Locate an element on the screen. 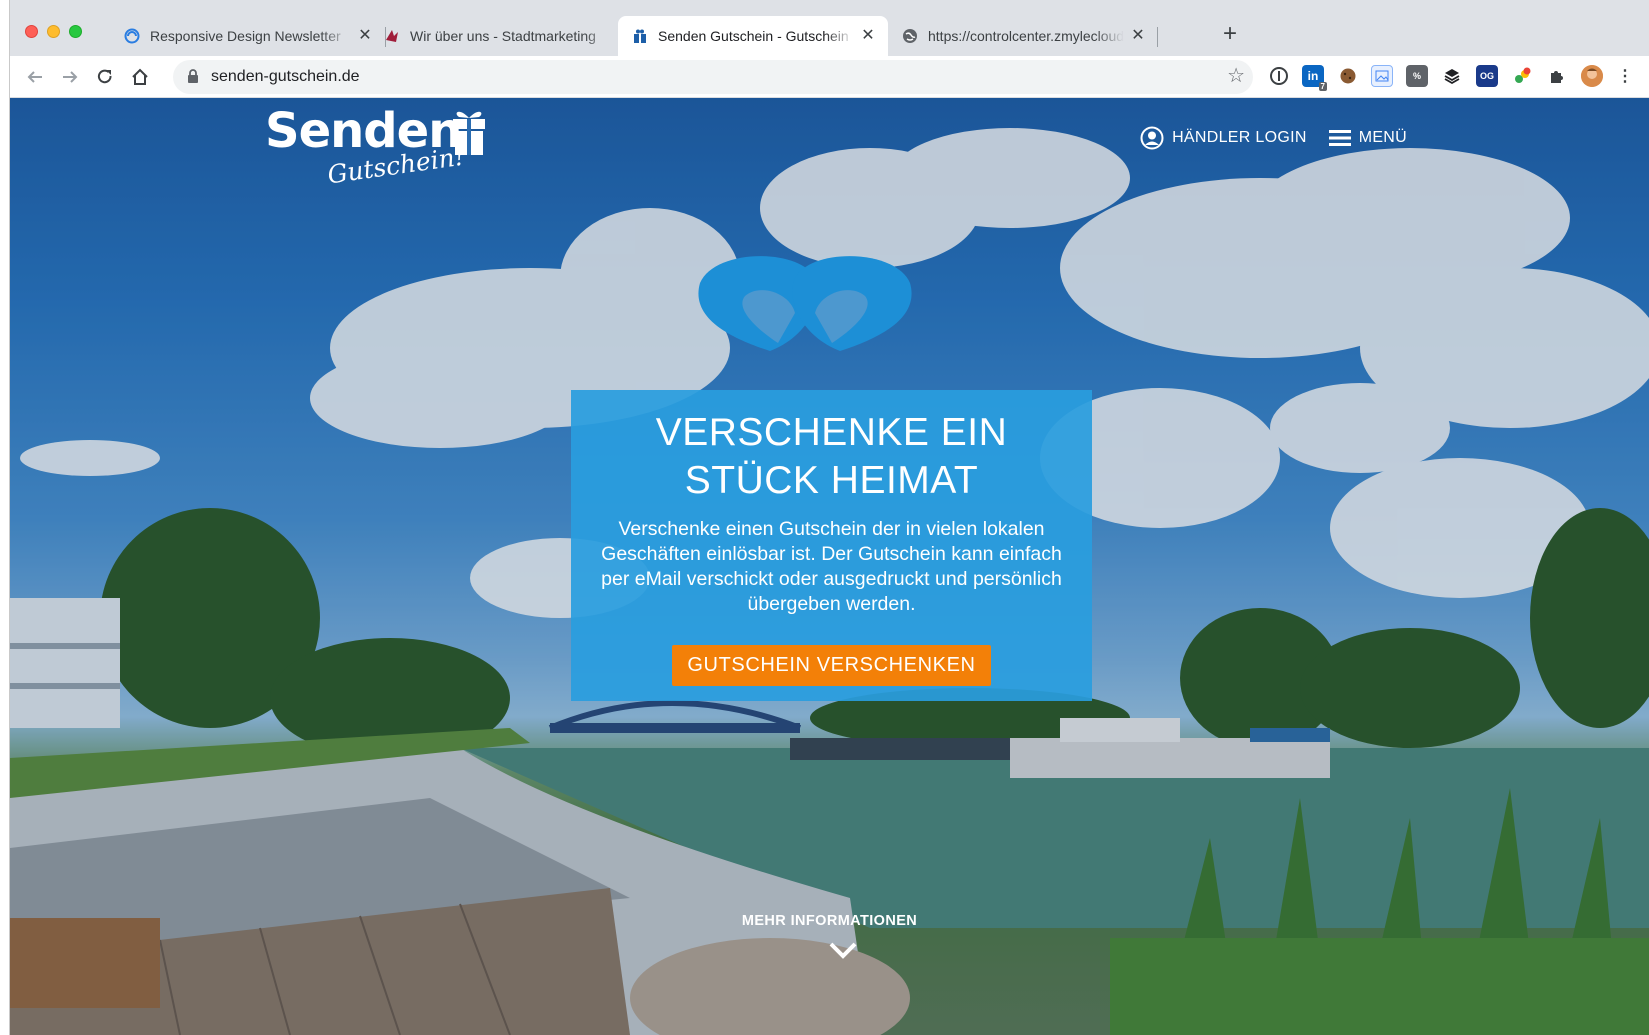 The image size is (1649, 1035). globe-icon is located at coordinates (910, 36).